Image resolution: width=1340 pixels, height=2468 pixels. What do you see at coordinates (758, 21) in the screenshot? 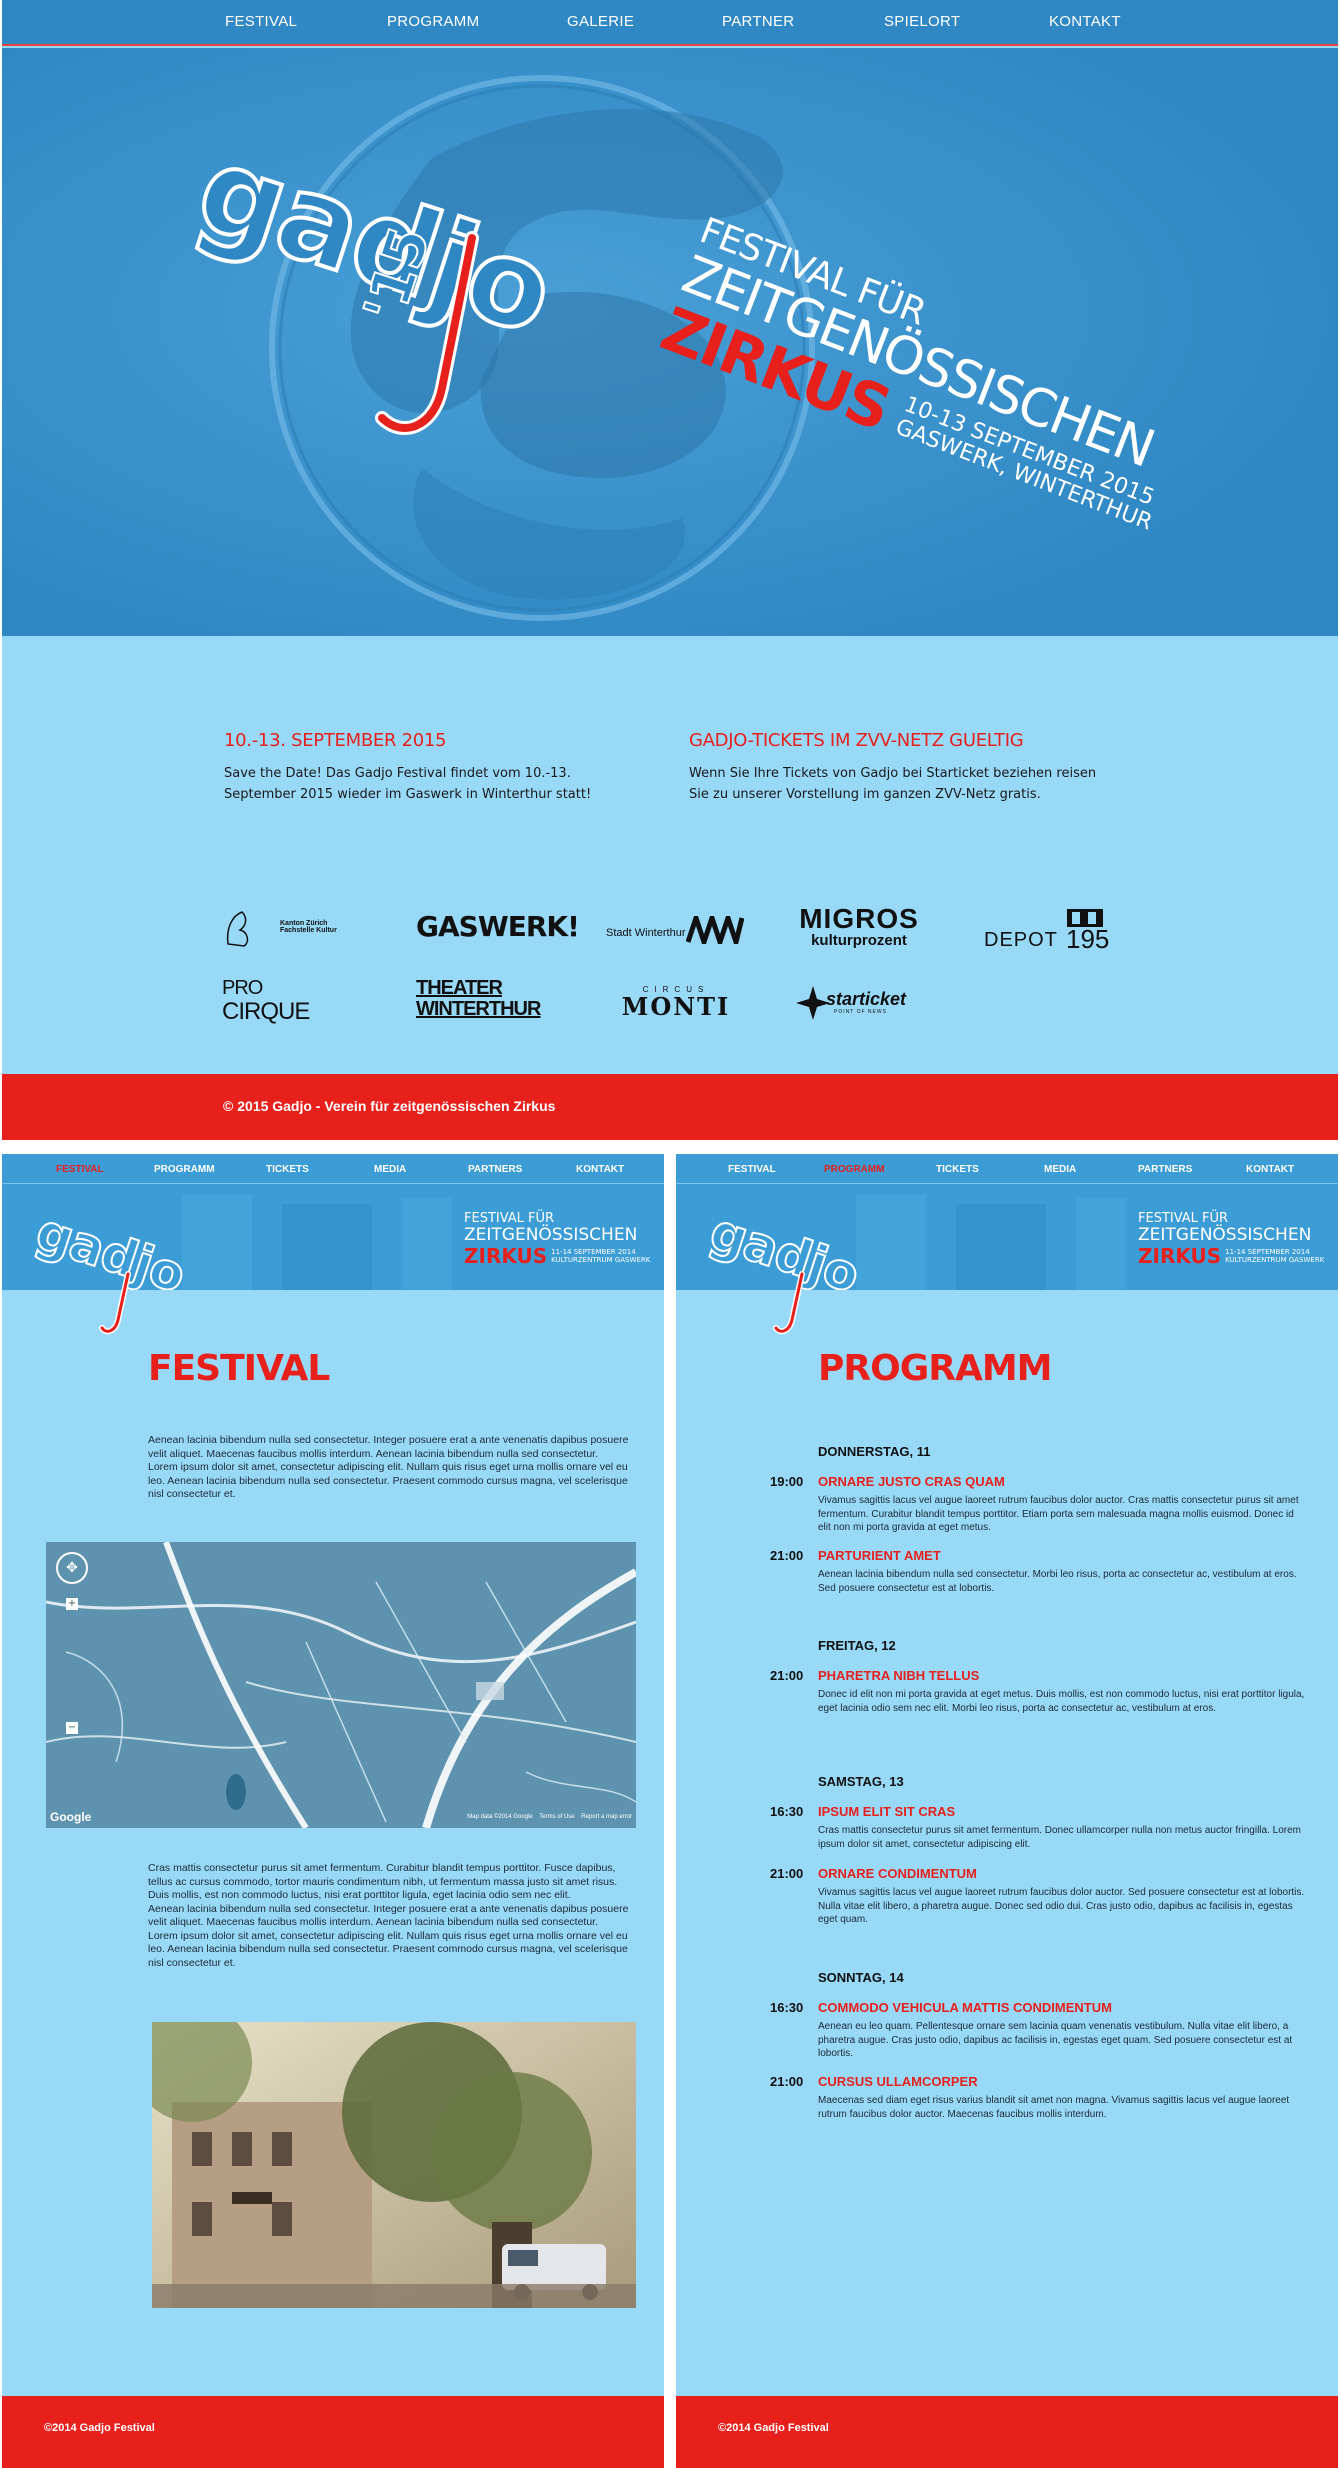
I see `nav-partner: PARTNER` at bounding box center [758, 21].